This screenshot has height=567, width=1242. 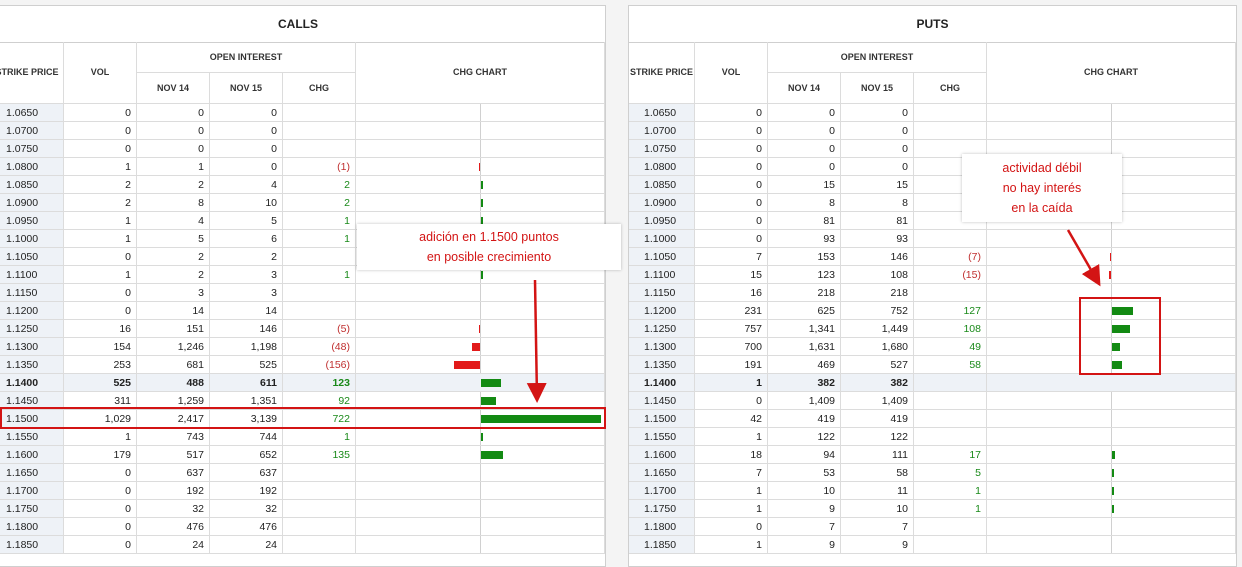 What do you see at coordinates (813, 316) in the screenshot?
I see `annotation-arrows` at bounding box center [813, 316].